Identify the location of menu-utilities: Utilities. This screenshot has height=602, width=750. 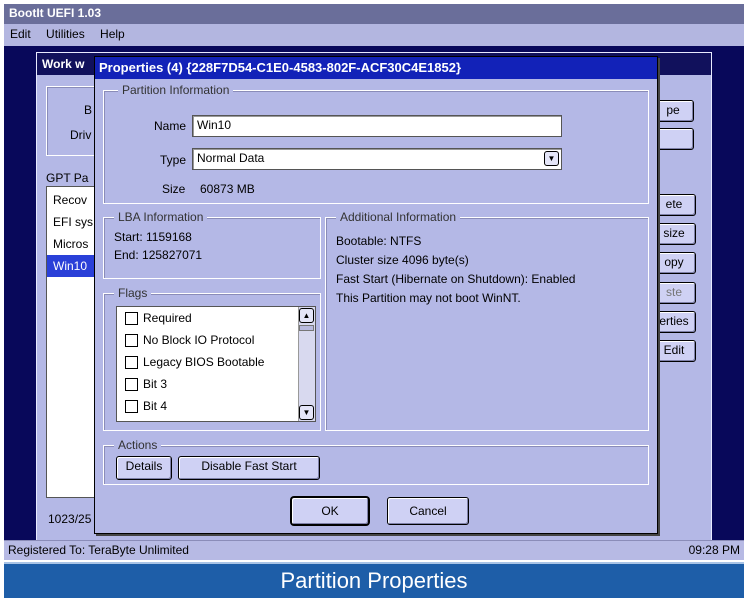
(65, 34).